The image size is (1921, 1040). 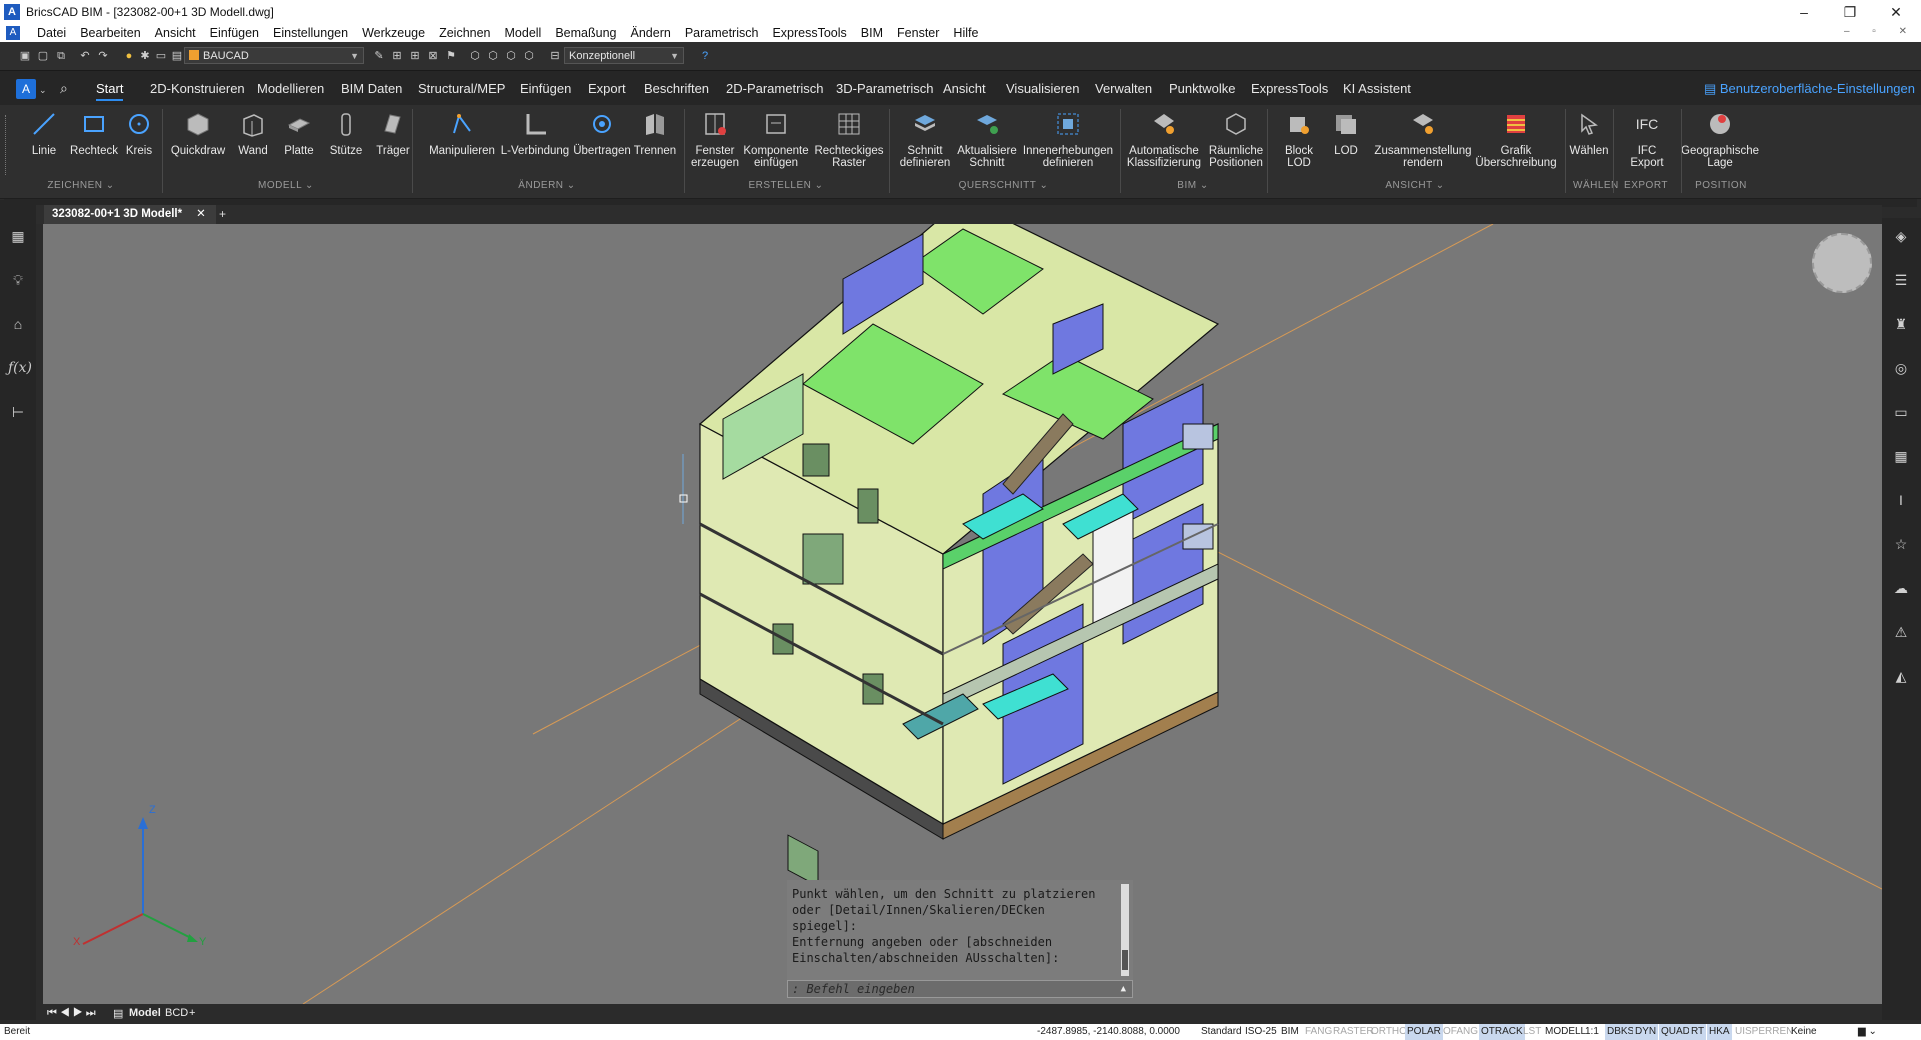 What do you see at coordinates (651, 33) in the screenshot?
I see `menu-item: Ändern` at bounding box center [651, 33].